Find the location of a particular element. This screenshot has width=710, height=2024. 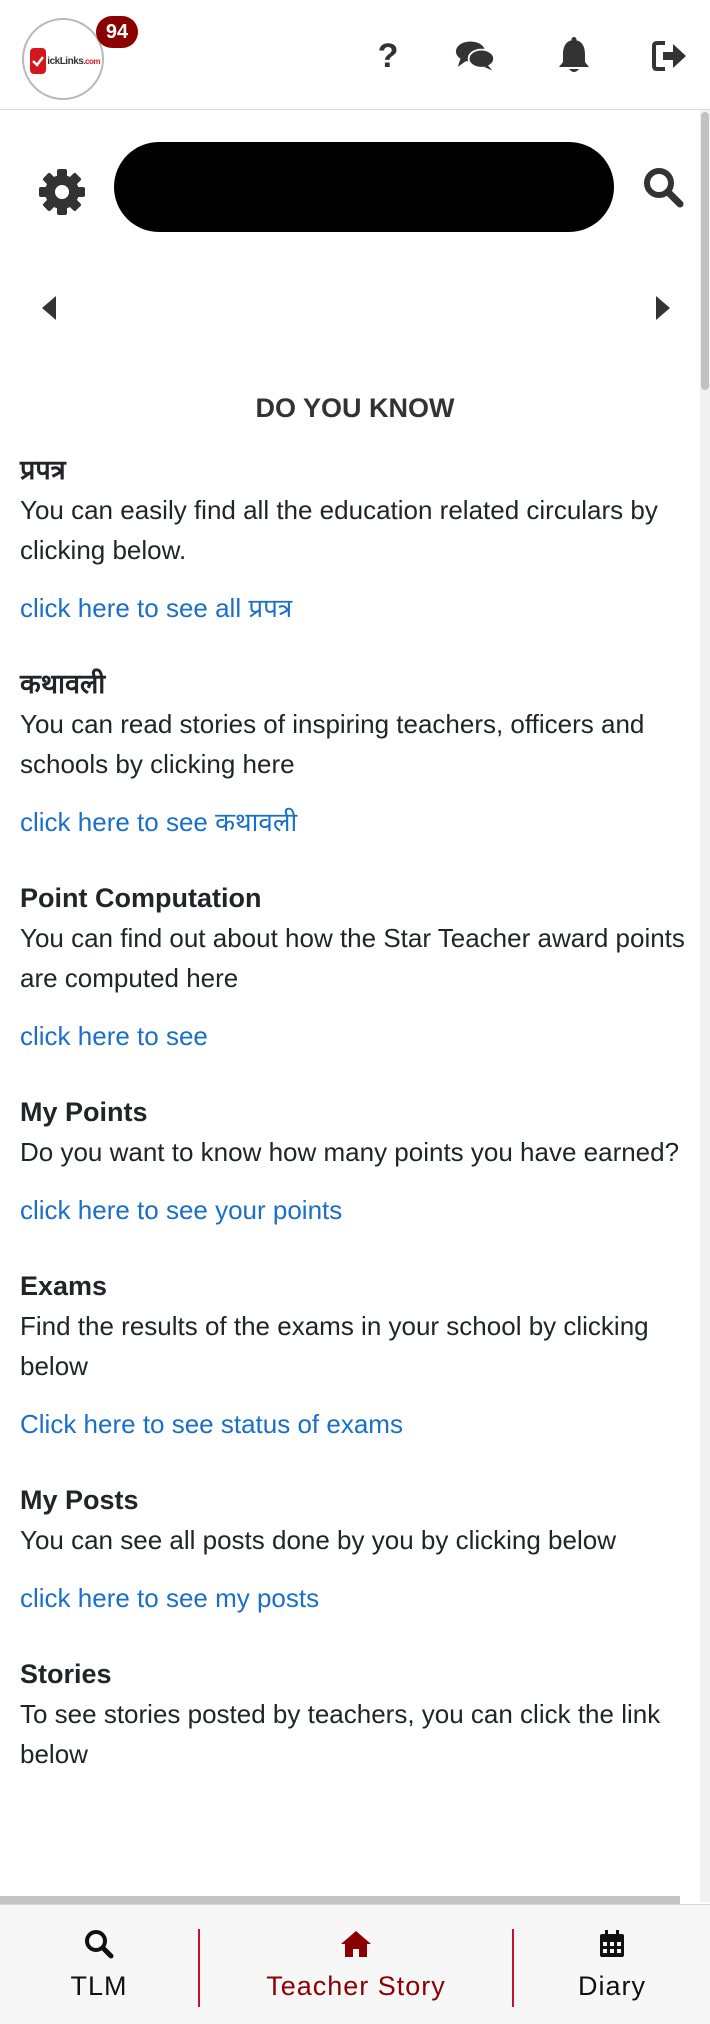

scrollbar-thumb is located at coordinates (705, 251).